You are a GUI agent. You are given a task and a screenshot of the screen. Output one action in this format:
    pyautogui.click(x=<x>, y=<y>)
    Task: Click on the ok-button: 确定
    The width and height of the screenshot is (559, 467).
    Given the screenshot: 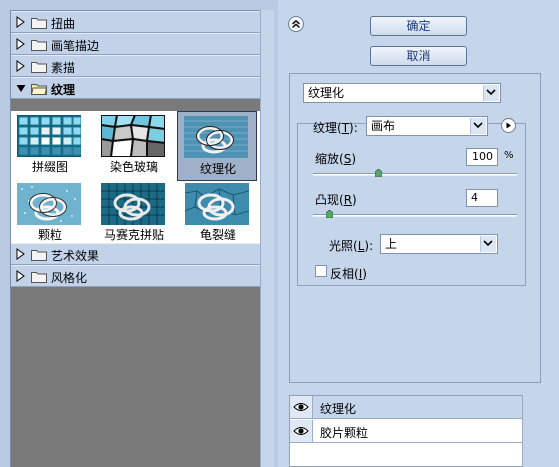 What is the action you would take?
    pyautogui.click(x=418, y=26)
    